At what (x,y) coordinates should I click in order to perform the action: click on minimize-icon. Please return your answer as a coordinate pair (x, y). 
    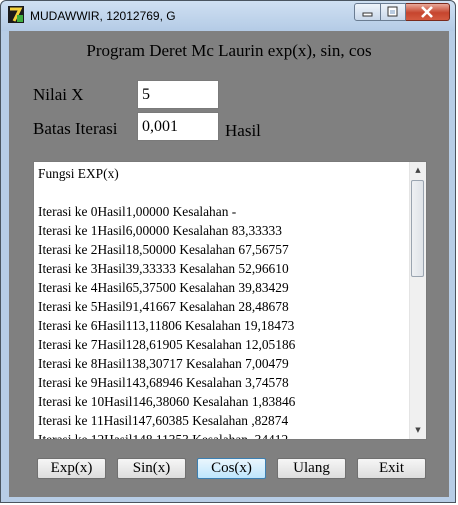
    Looking at the image, I should click on (367, 14).